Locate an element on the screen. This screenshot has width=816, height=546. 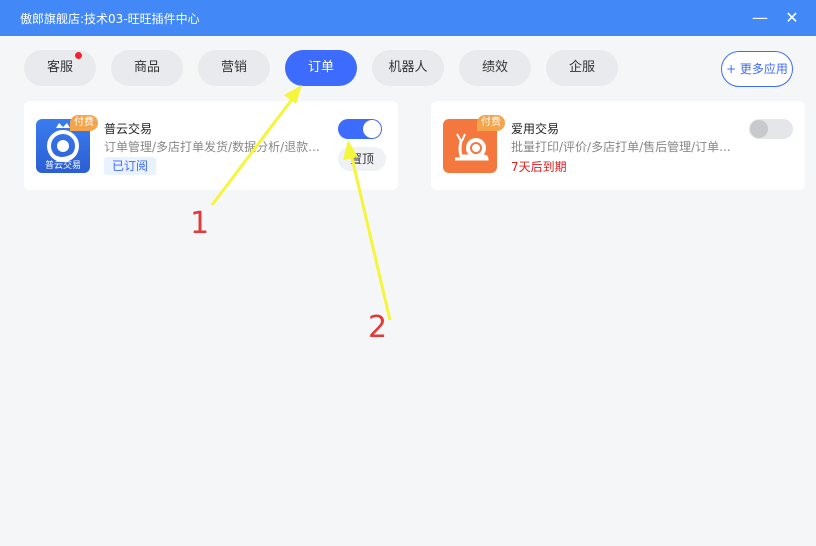
tab-jixiao: 绩效 is located at coordinates (495, 68).